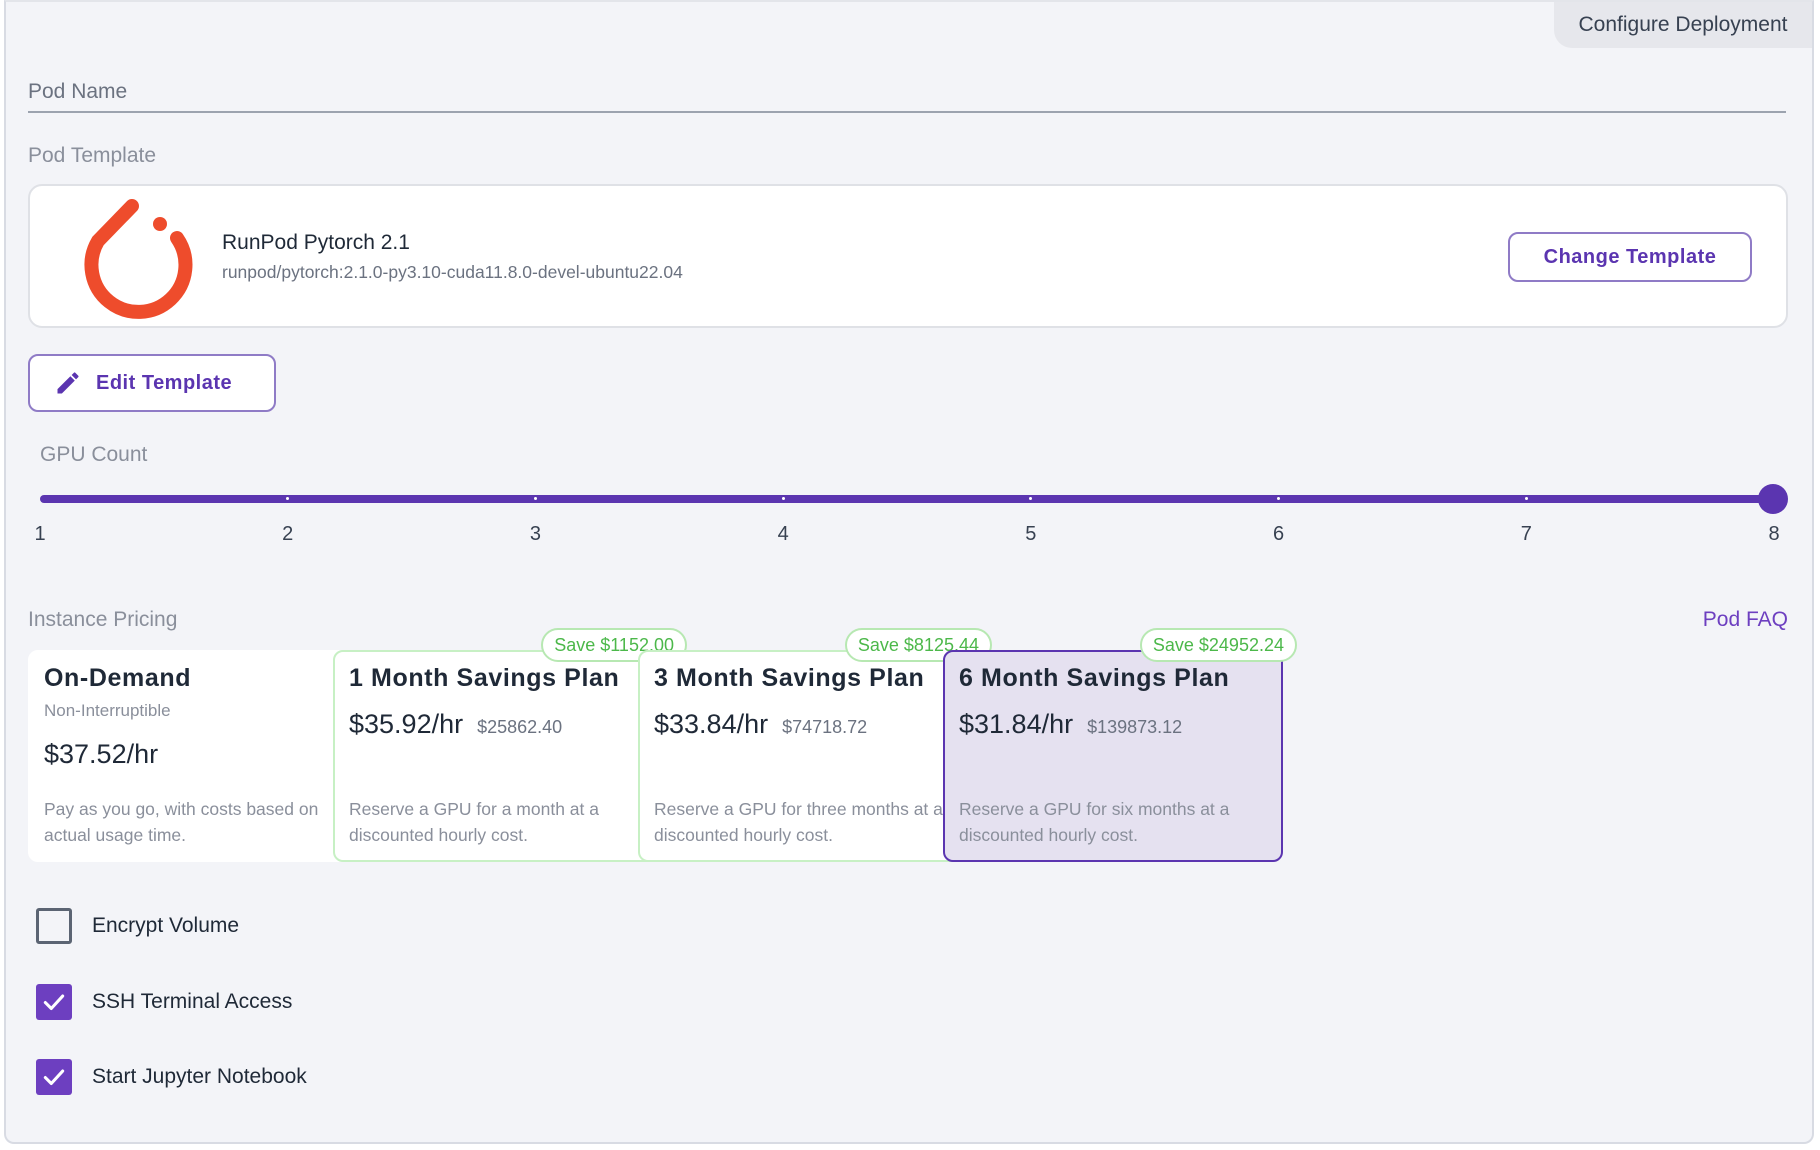 This screenshot has height=1150, width=1820. Describe the element at coordinates (103, 619) in the screenshot. I see `instance-pricing-label: Instance Pricing` at that location.